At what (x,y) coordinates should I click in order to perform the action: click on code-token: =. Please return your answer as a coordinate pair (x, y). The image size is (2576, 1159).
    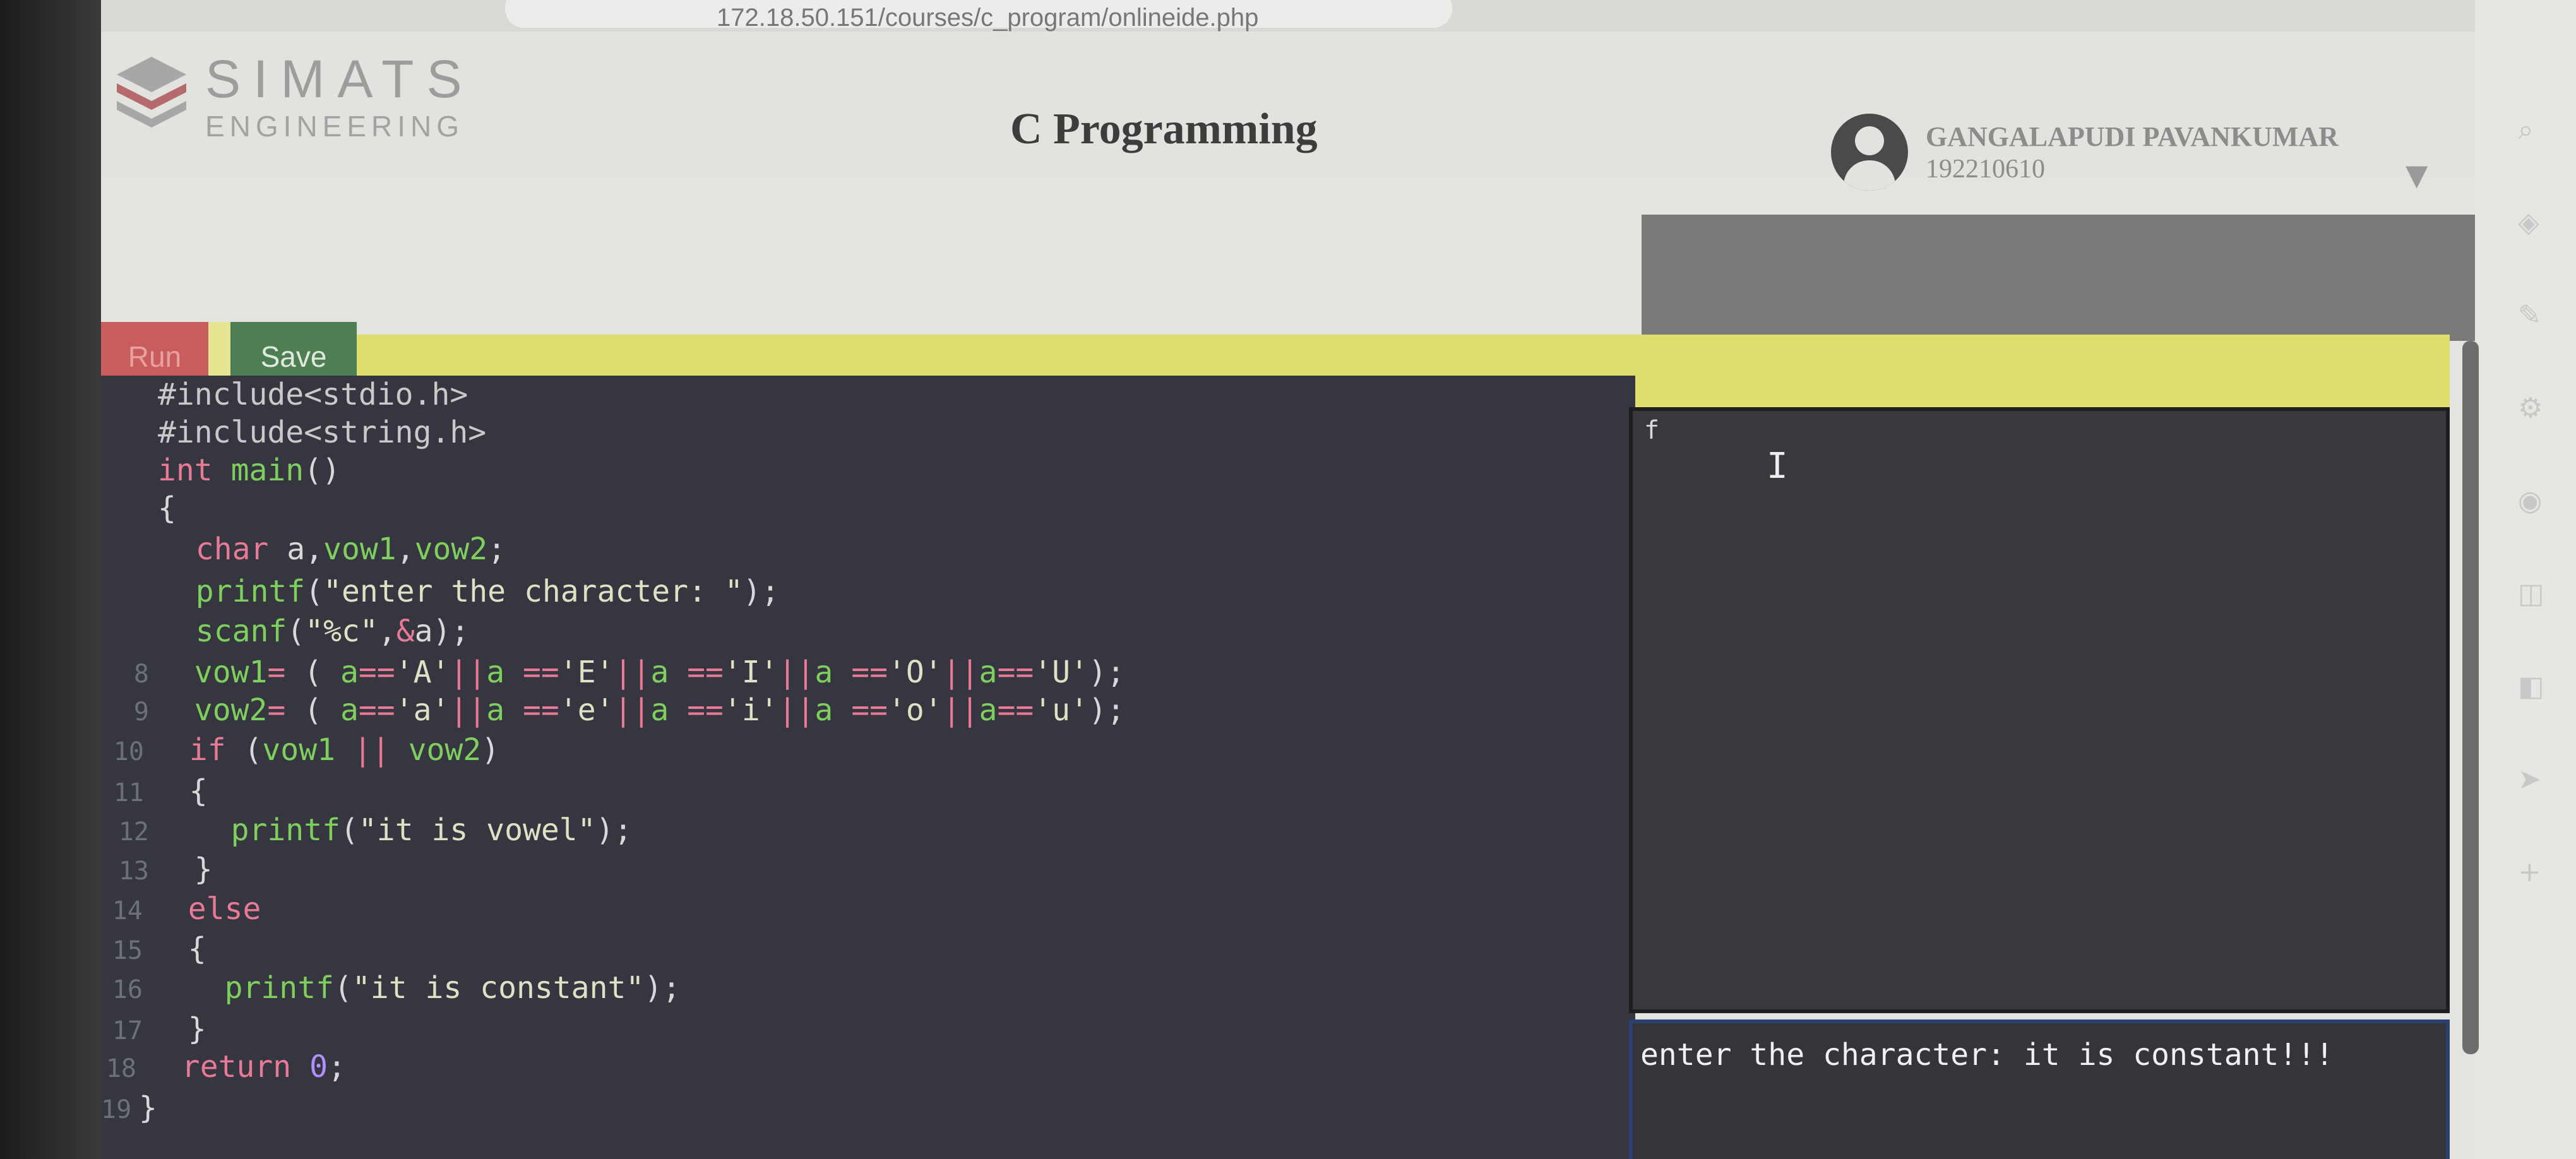
    Looking at the image, I should click on (276, 672).